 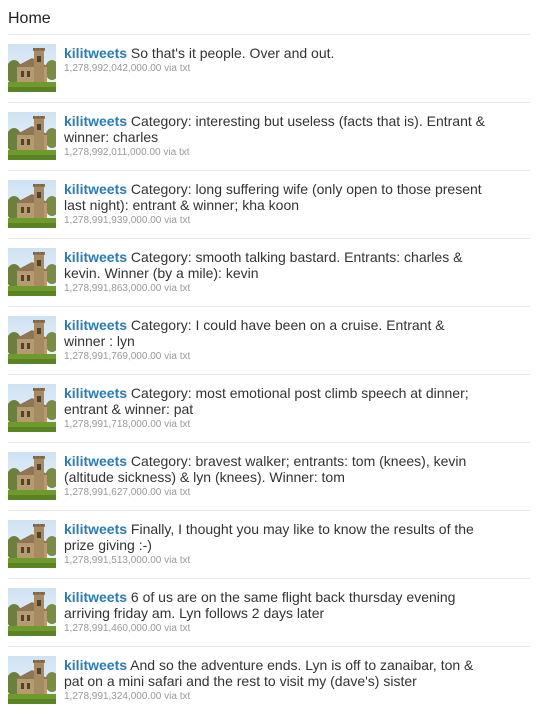 What do you see at coordinates (275, 493) in the screenshot?
I see `tweet-meta: 1,278,991,627,000.00 via txt` at bounding box center [275, 493].